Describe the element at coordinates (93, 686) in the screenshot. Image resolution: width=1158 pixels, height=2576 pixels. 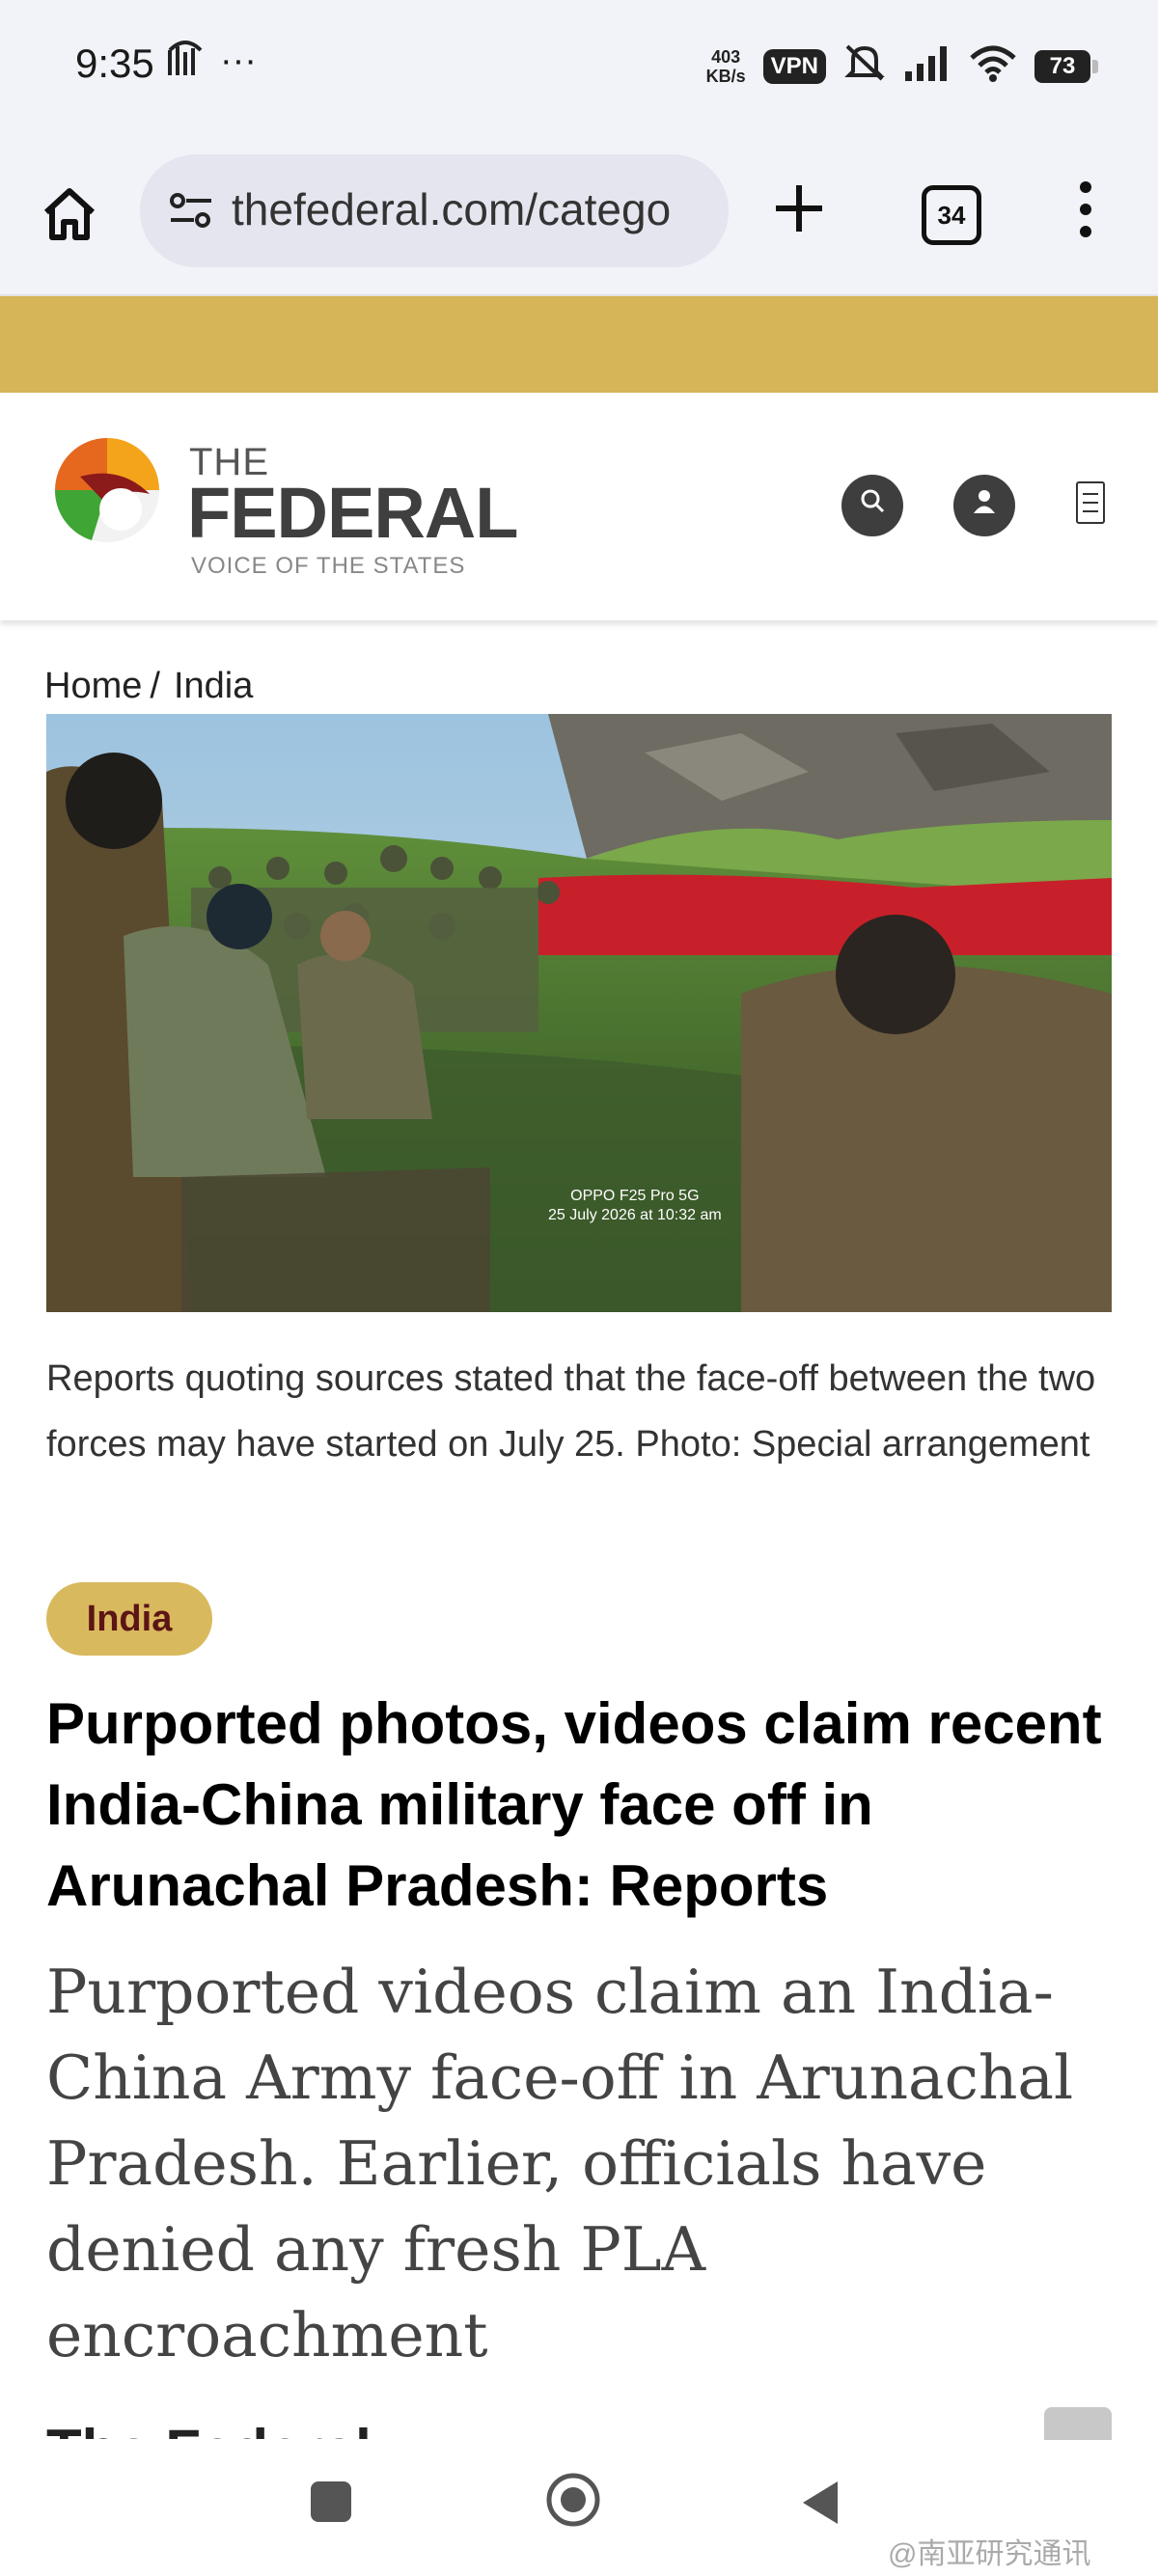
I see `breadcrumb-home: Home` at that location.